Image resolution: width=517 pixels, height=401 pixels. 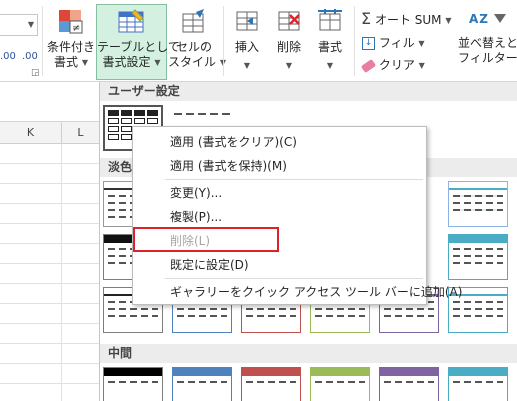 What do you see at coordinates (487, 58) in the screenshot?
I see `sort-label-2: フィルター` at bounding box center [487, 58].